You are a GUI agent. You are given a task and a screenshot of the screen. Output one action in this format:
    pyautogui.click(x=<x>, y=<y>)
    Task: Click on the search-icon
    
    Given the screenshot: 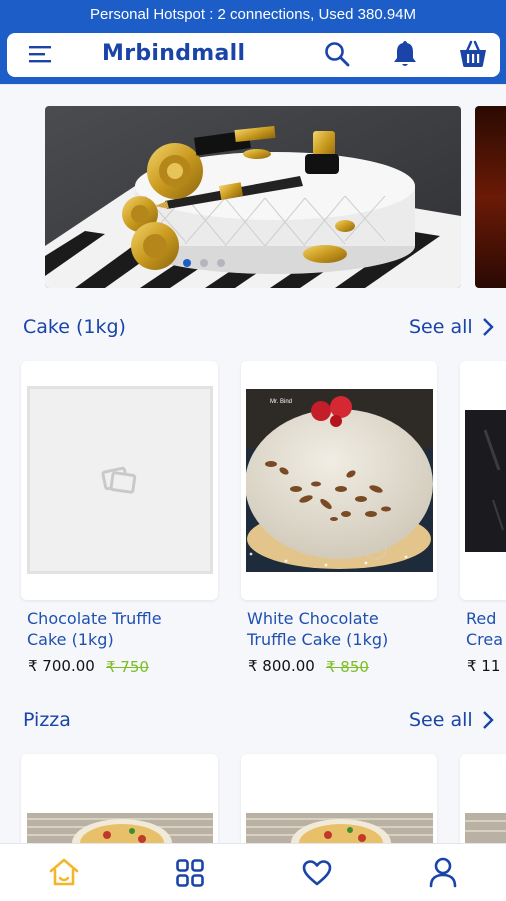 What is the action you would take?
    pyautogui.click(x=337, y=54)
    